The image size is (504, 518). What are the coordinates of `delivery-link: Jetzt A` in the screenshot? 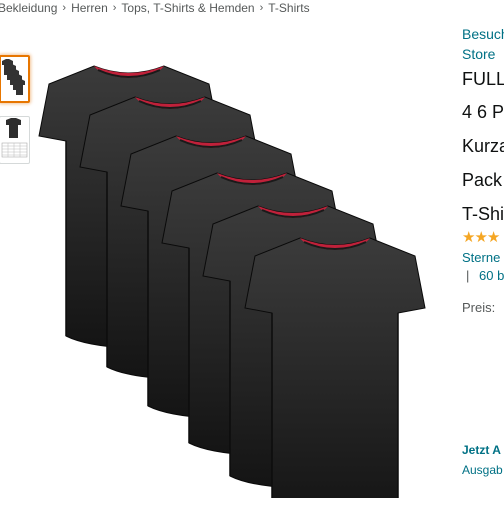 It's located at (483, 450).